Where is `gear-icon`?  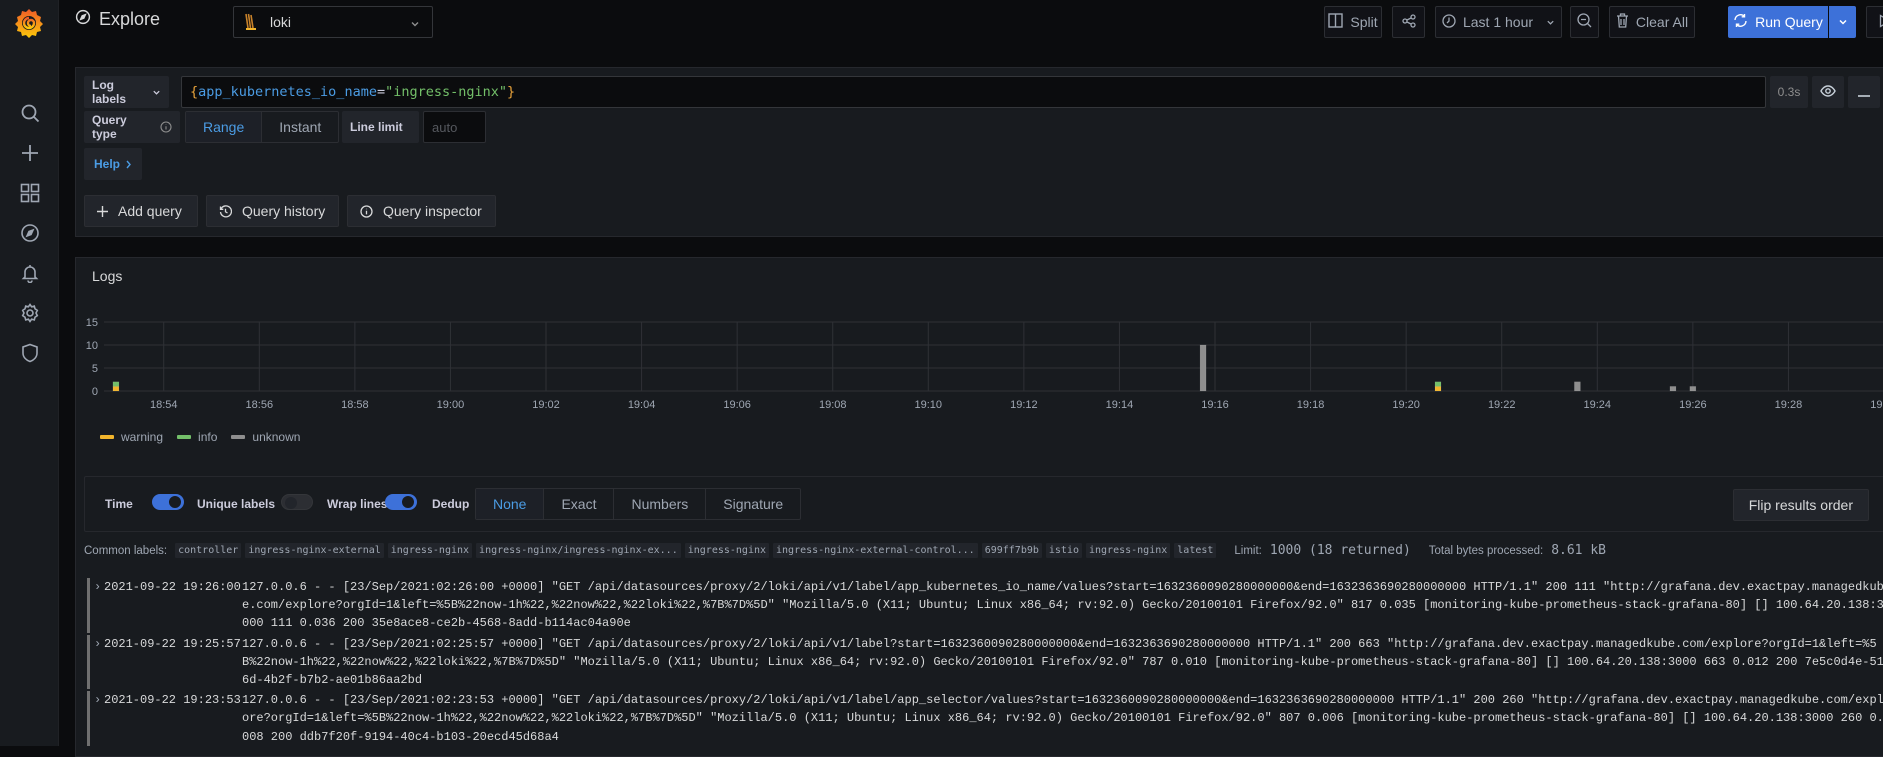 gear-icon is located at coordinates (30, 313).